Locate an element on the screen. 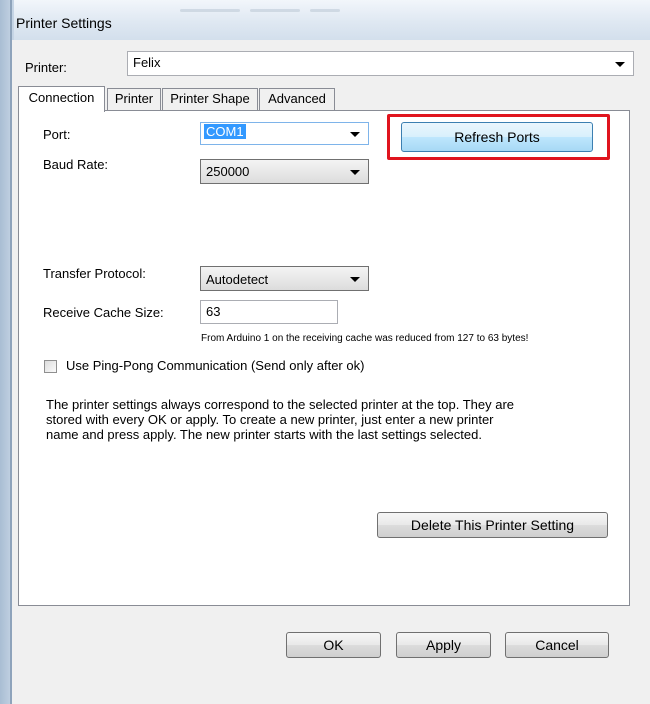 The width and height of the screenshot is (650, 704). receive-cache-input: 63 is located at coordinates (269, 312).